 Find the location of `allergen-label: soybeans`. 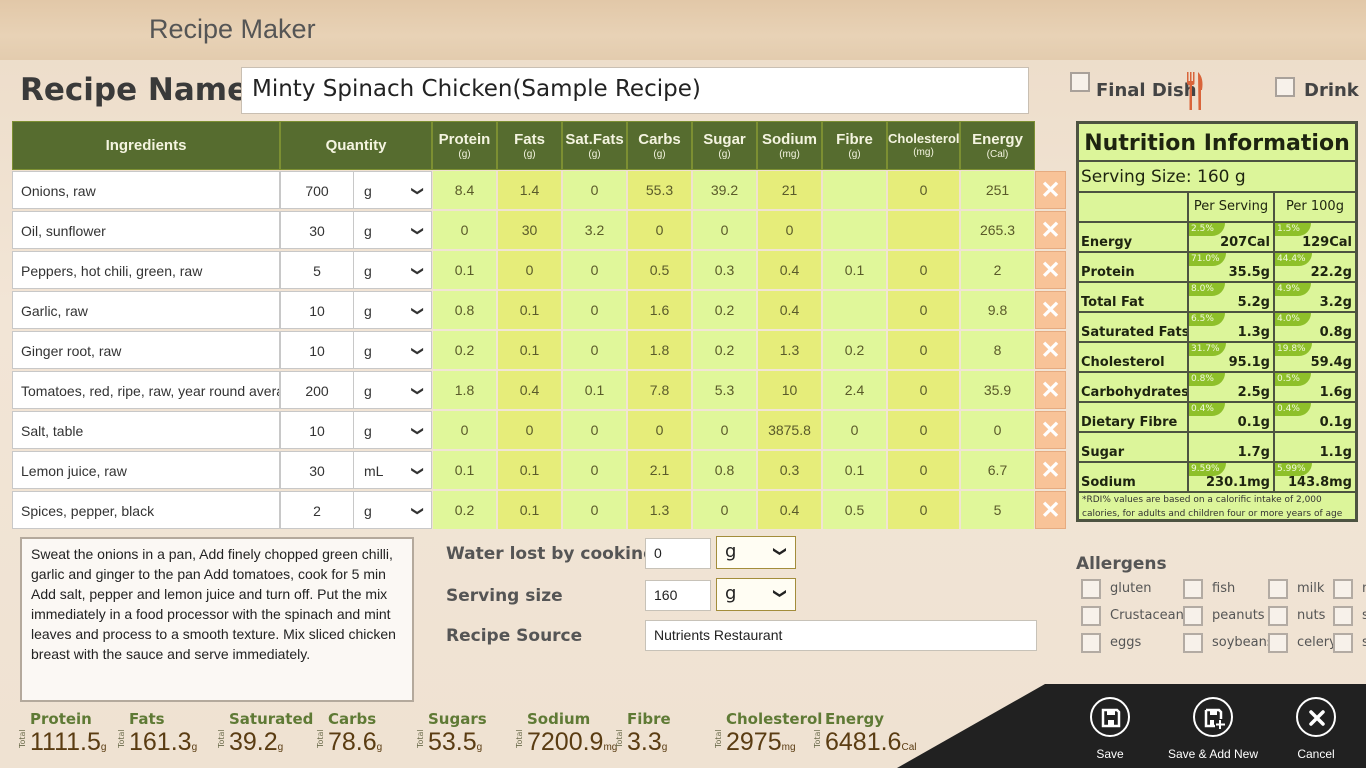

allergen-label: soybeans is located at coordinates (1243, 642).